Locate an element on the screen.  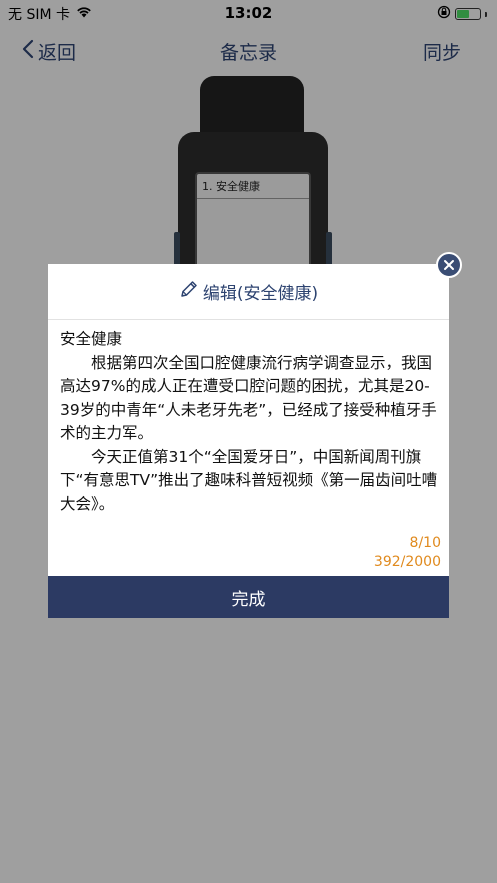
dialog-header: 编辑(安全健康) is located at coordinates (248, 292).